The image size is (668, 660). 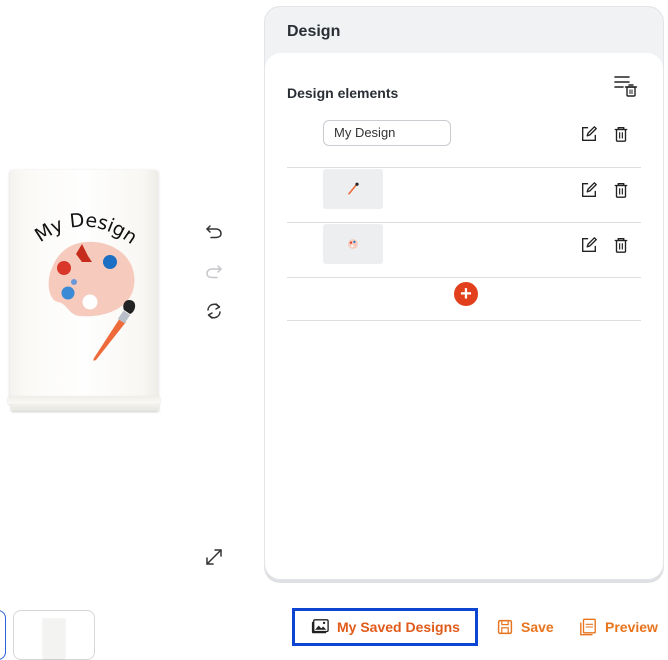 I want to click on save-icon, so click(x=505, y=627).